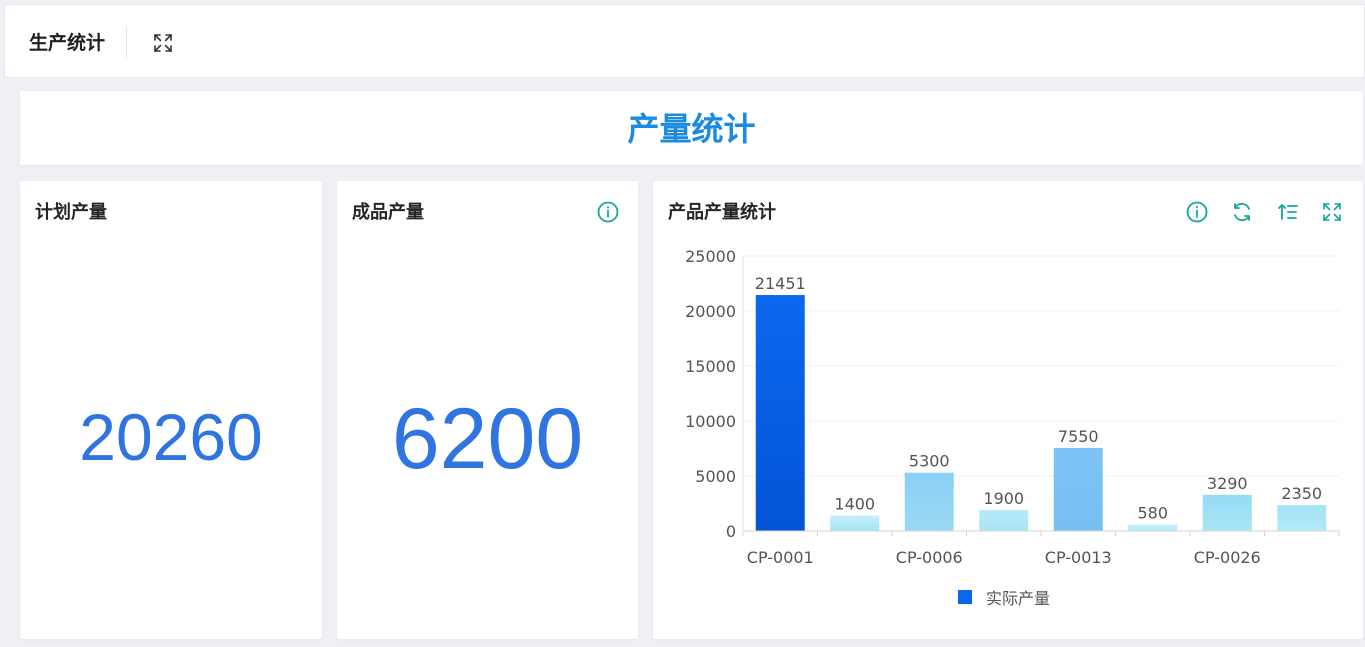  I want to click on legend-label: 实际产量, so click(1018, 598).